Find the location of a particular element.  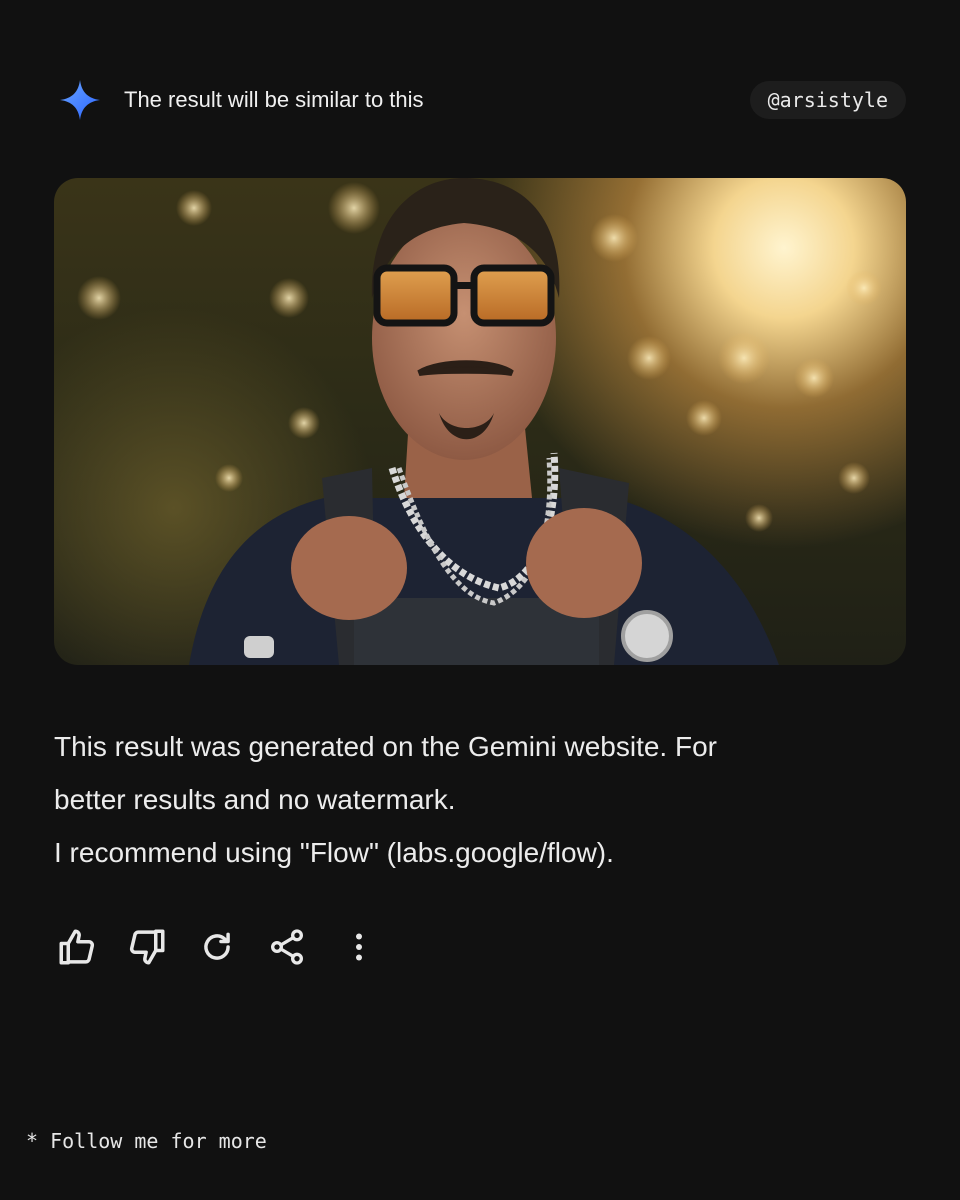

regenerate-icon is located at coordinates (217, 946).